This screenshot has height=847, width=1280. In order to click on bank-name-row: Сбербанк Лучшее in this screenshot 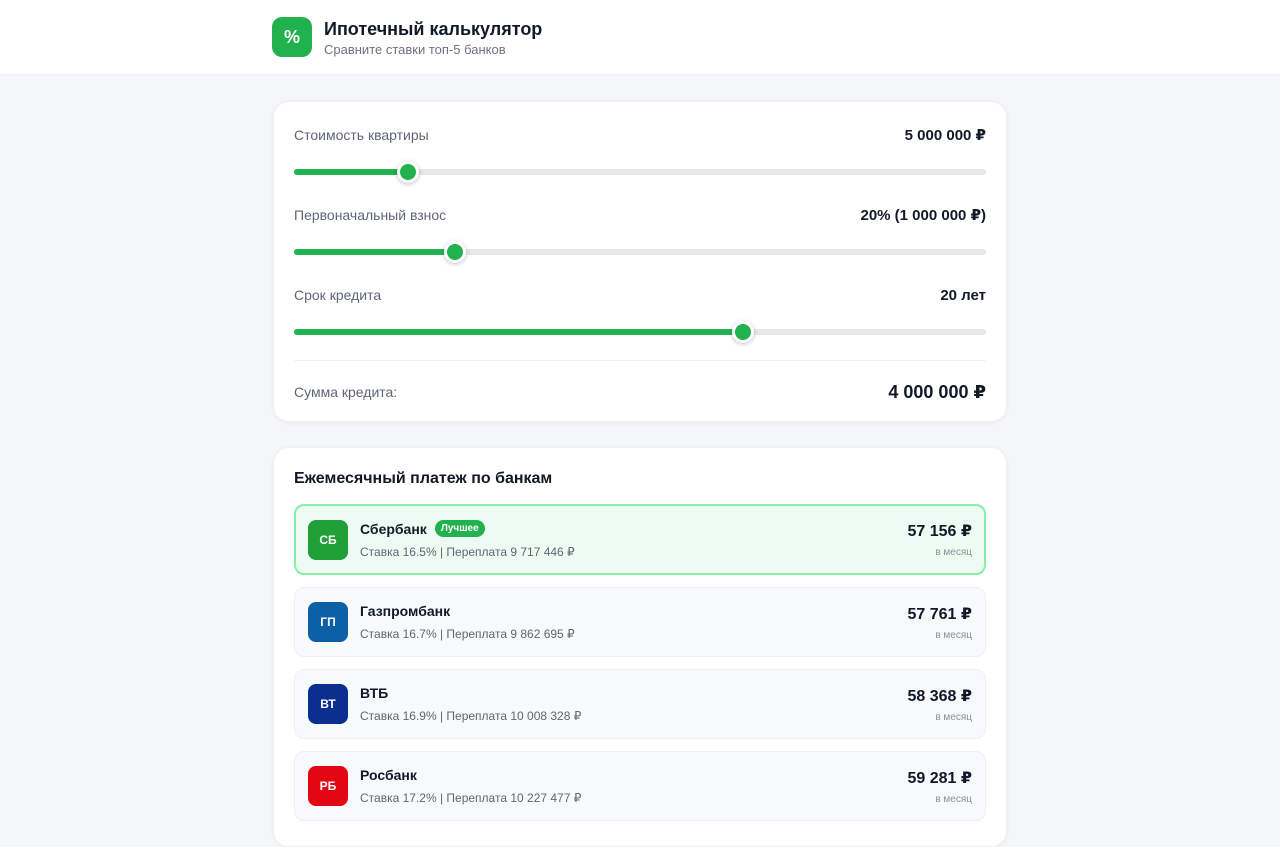, I will do `click(633, 528)`.